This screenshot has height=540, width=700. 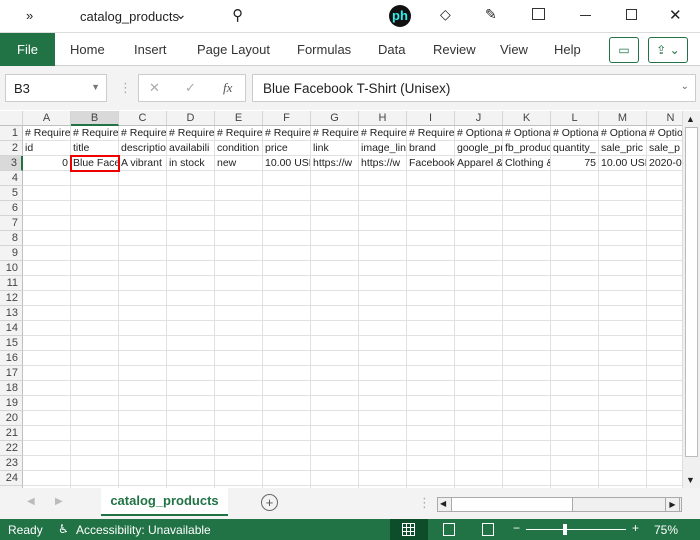 What do you see at coordinates (479, 238) in the screenshot?
I see `cell-j8` at bounding box center [479, 238].